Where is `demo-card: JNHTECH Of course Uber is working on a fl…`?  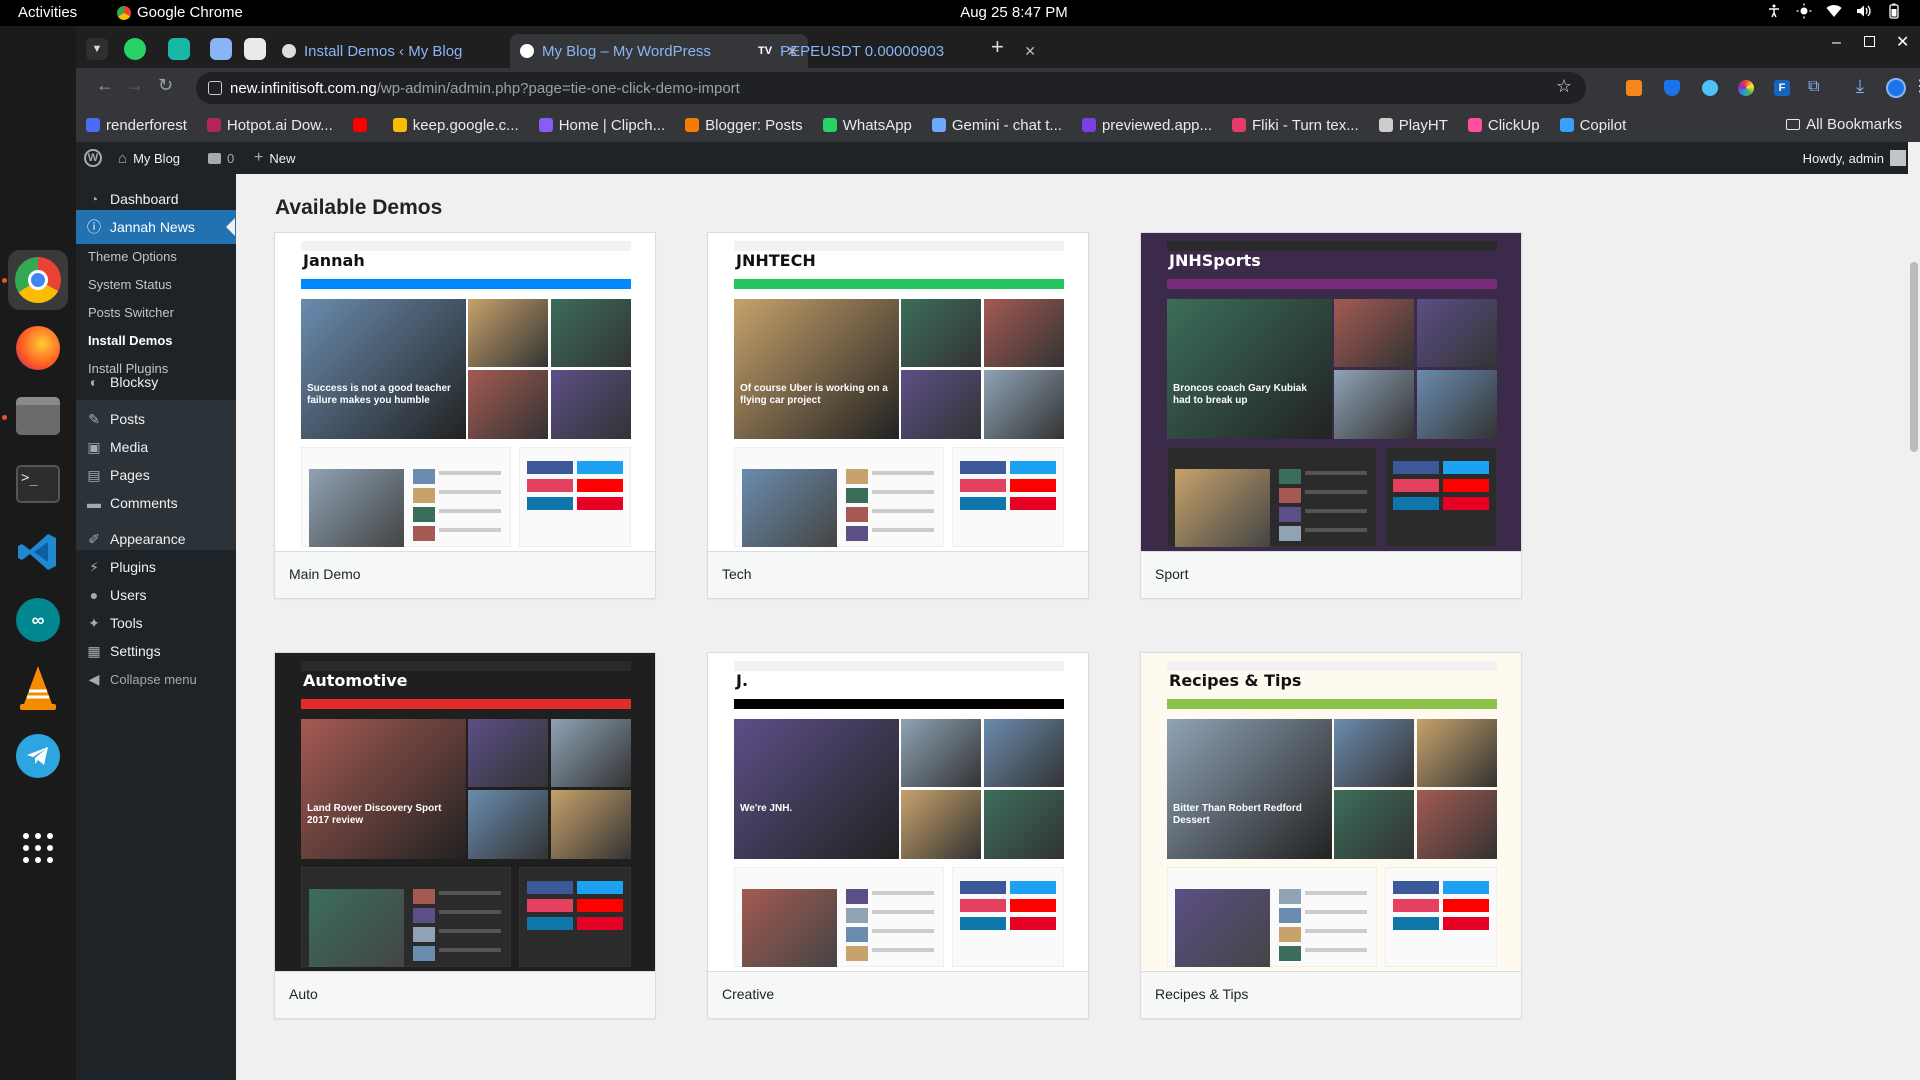
demo-card: JNHTECH Of course Uber is working on a fl… is located at coordinates (898, 415).